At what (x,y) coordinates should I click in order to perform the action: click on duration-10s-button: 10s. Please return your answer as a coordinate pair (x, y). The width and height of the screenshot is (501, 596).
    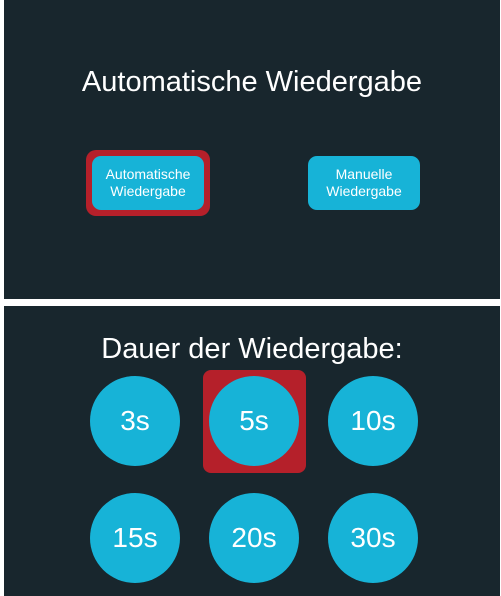
    Looking at the image, I should click on (373, 421).